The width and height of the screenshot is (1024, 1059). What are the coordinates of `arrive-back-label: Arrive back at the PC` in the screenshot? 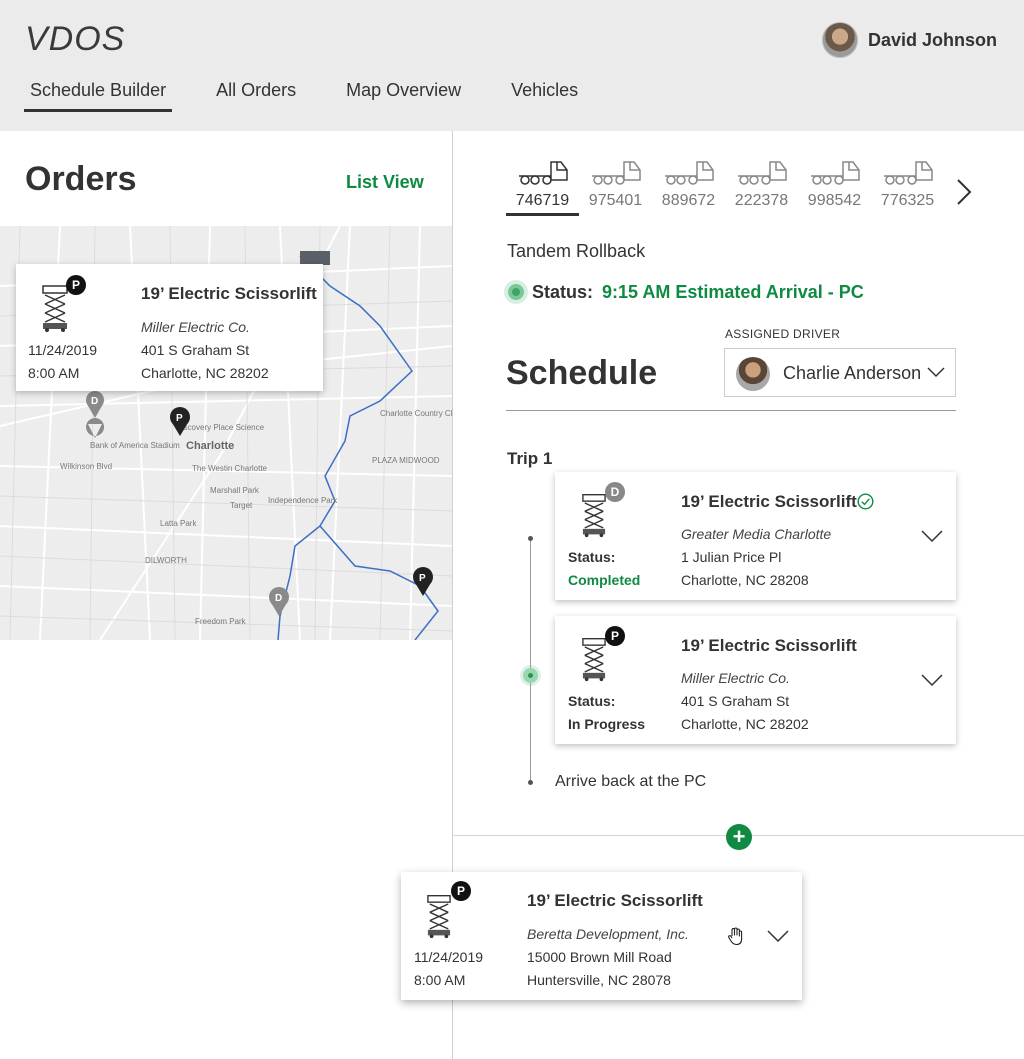 It's located at (631, 781).